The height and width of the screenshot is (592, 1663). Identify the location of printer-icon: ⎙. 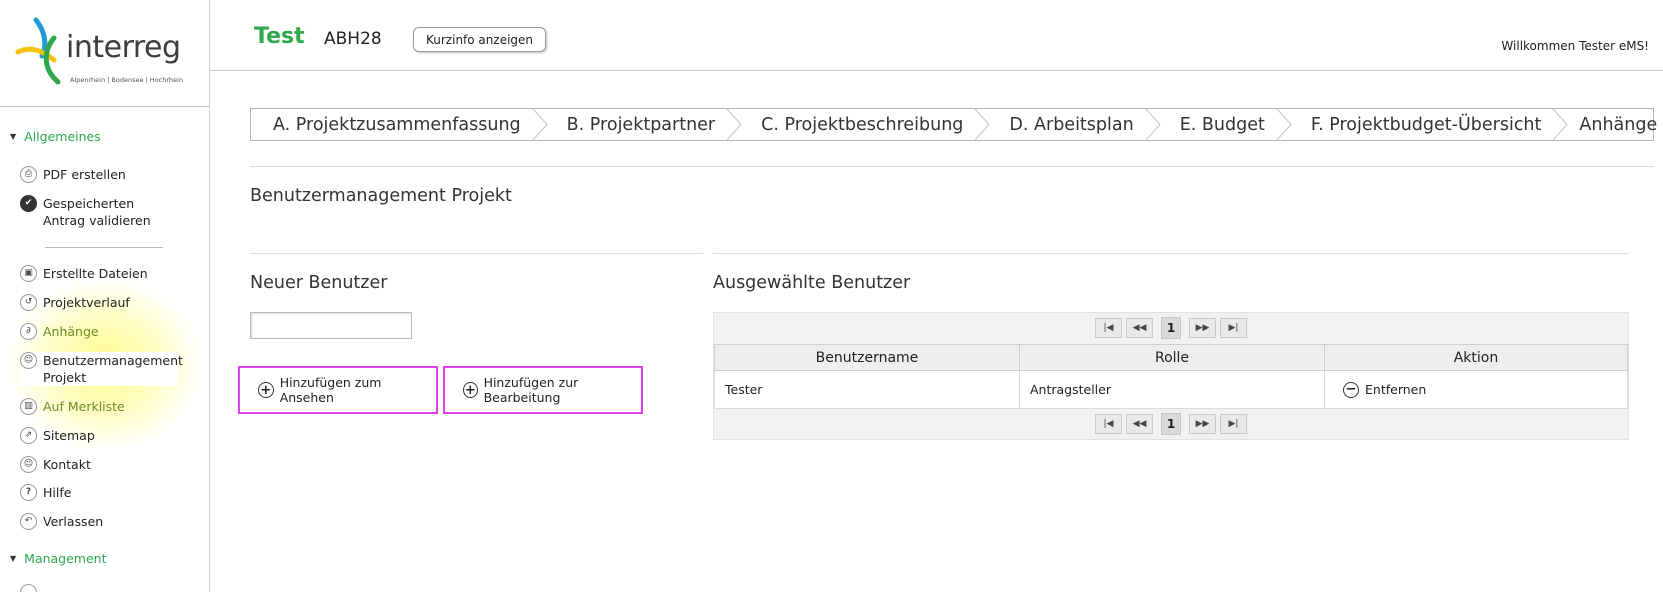
(28, 174).